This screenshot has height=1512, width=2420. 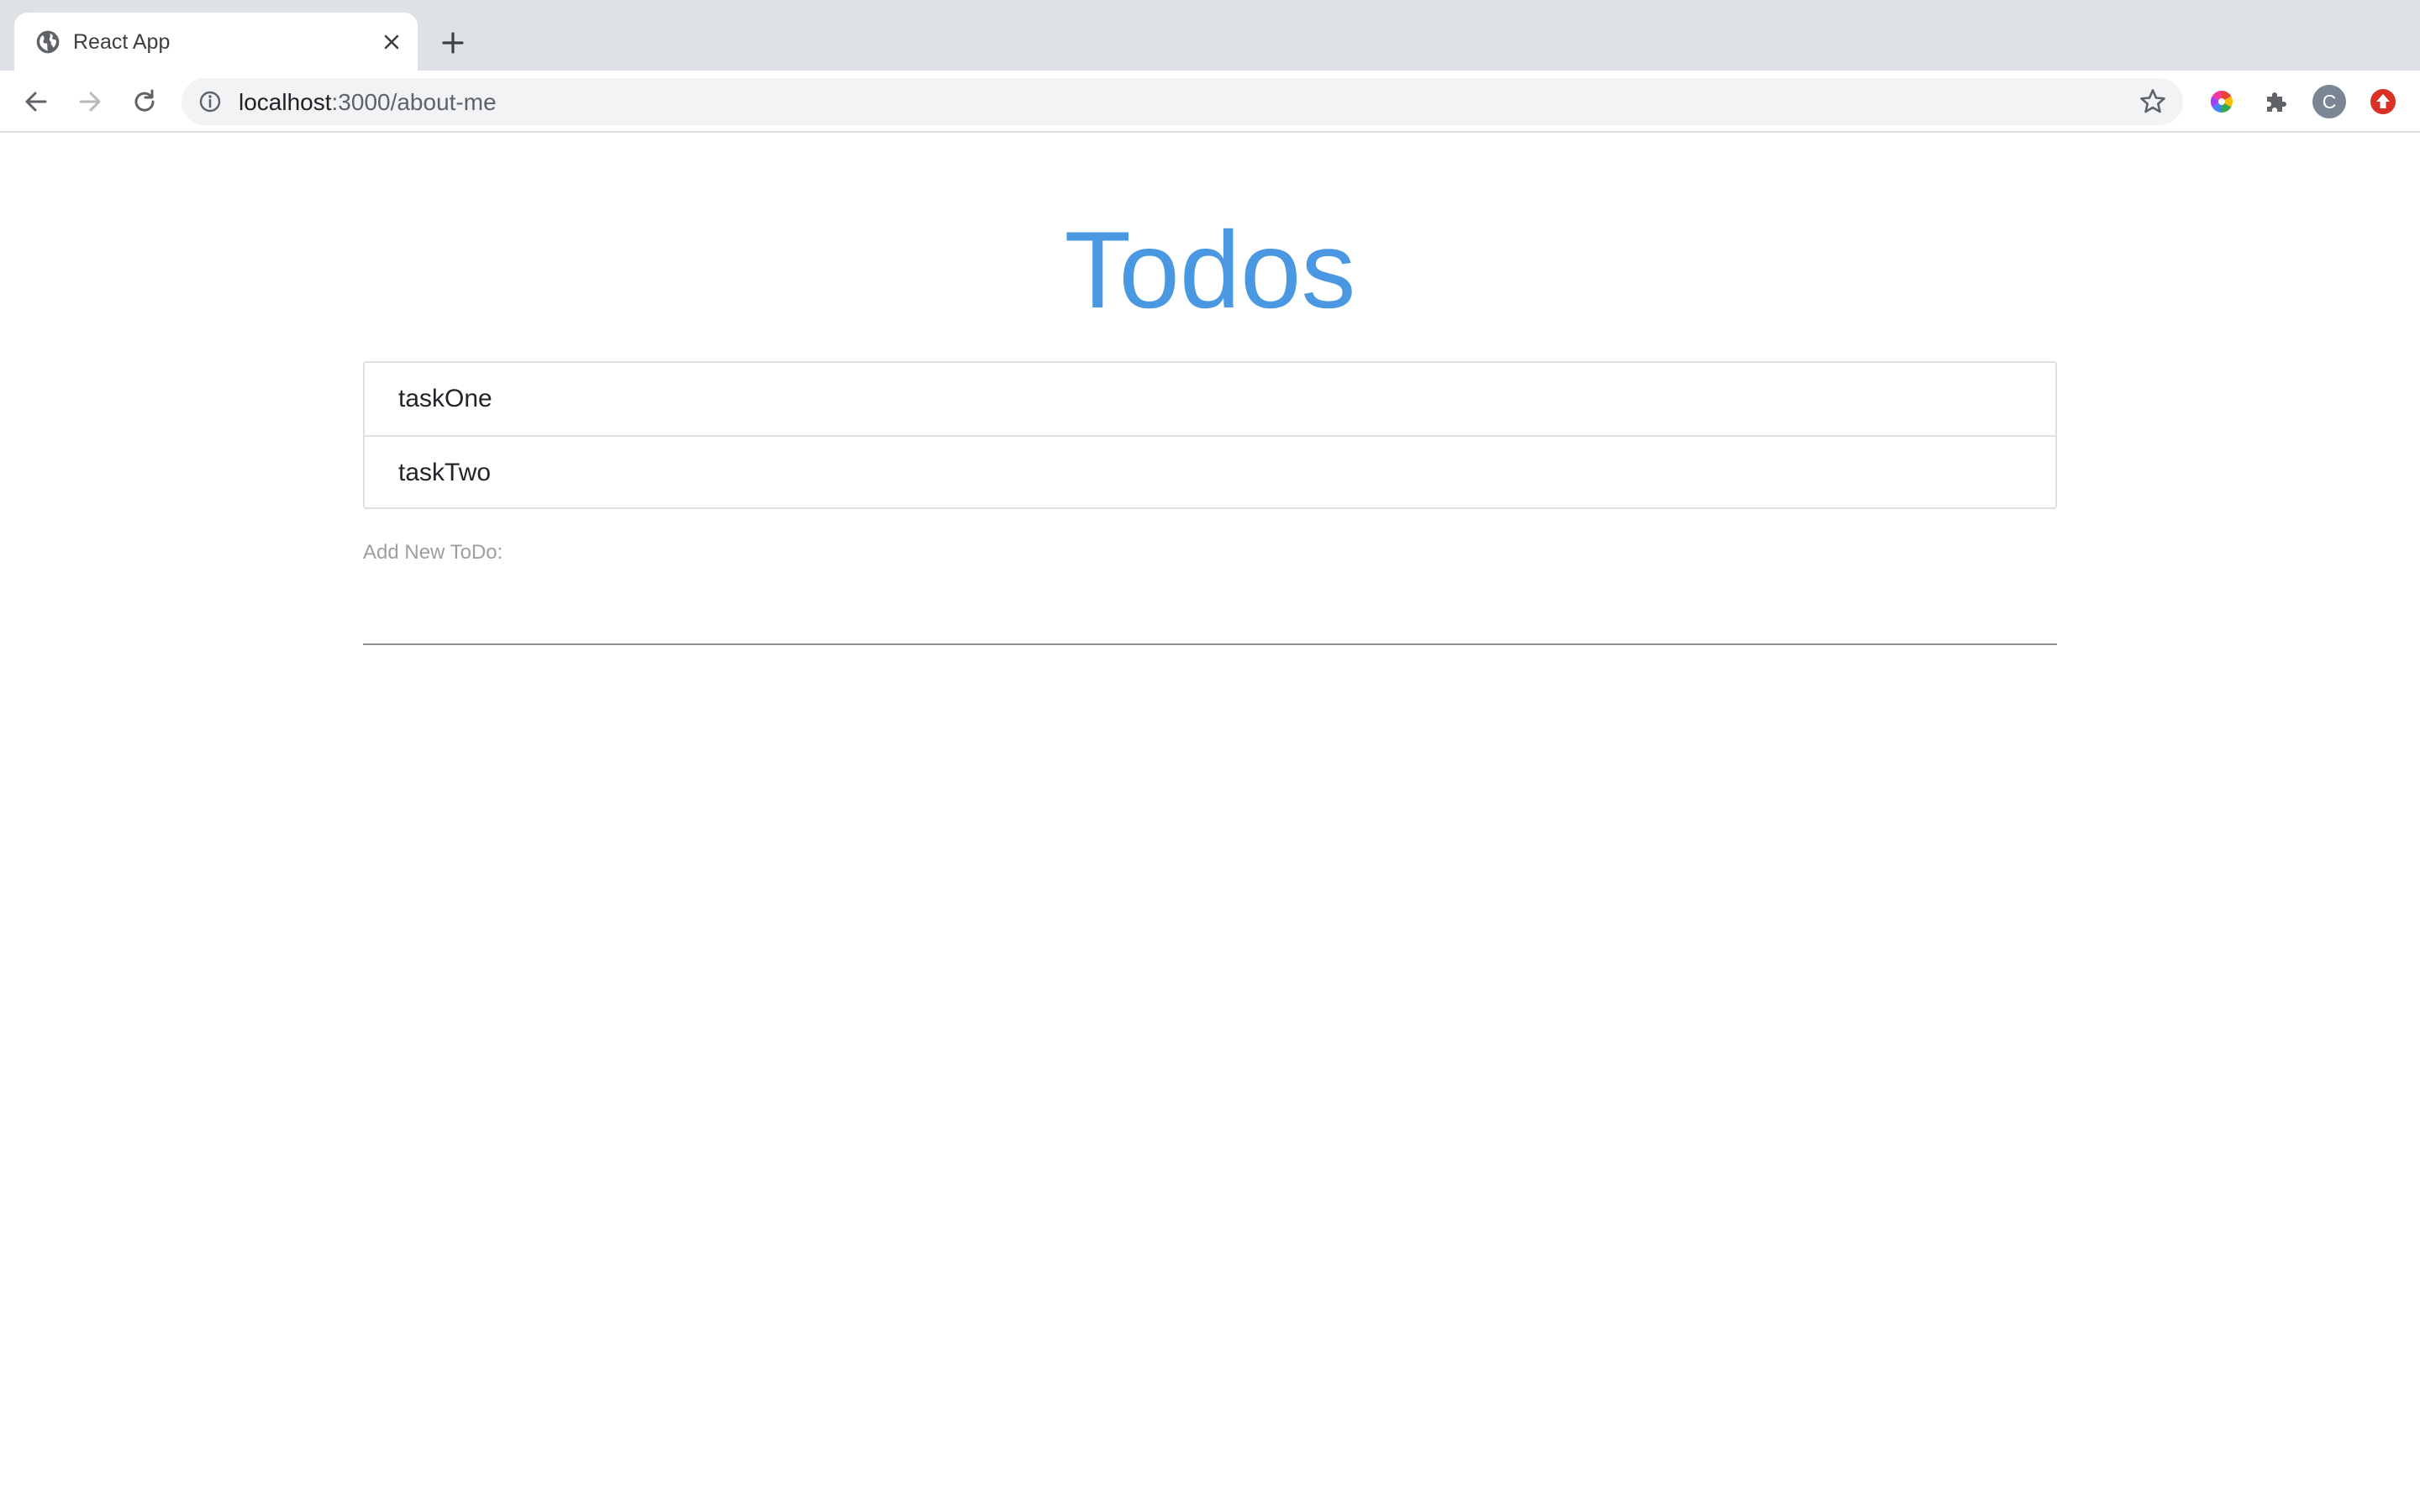 I want to click on star-icon, so click(x=2153, y=101).